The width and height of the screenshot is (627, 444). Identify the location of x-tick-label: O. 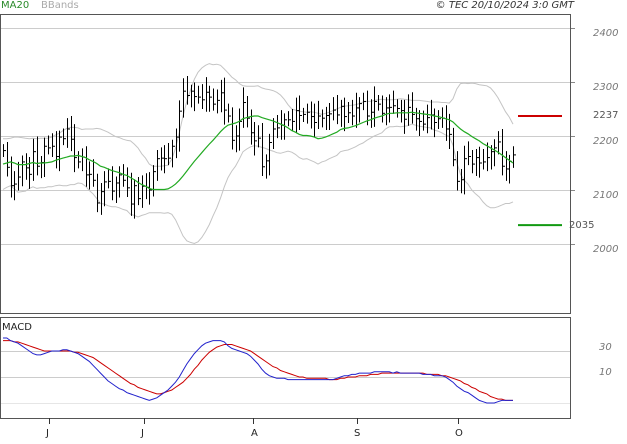
(459, 433).